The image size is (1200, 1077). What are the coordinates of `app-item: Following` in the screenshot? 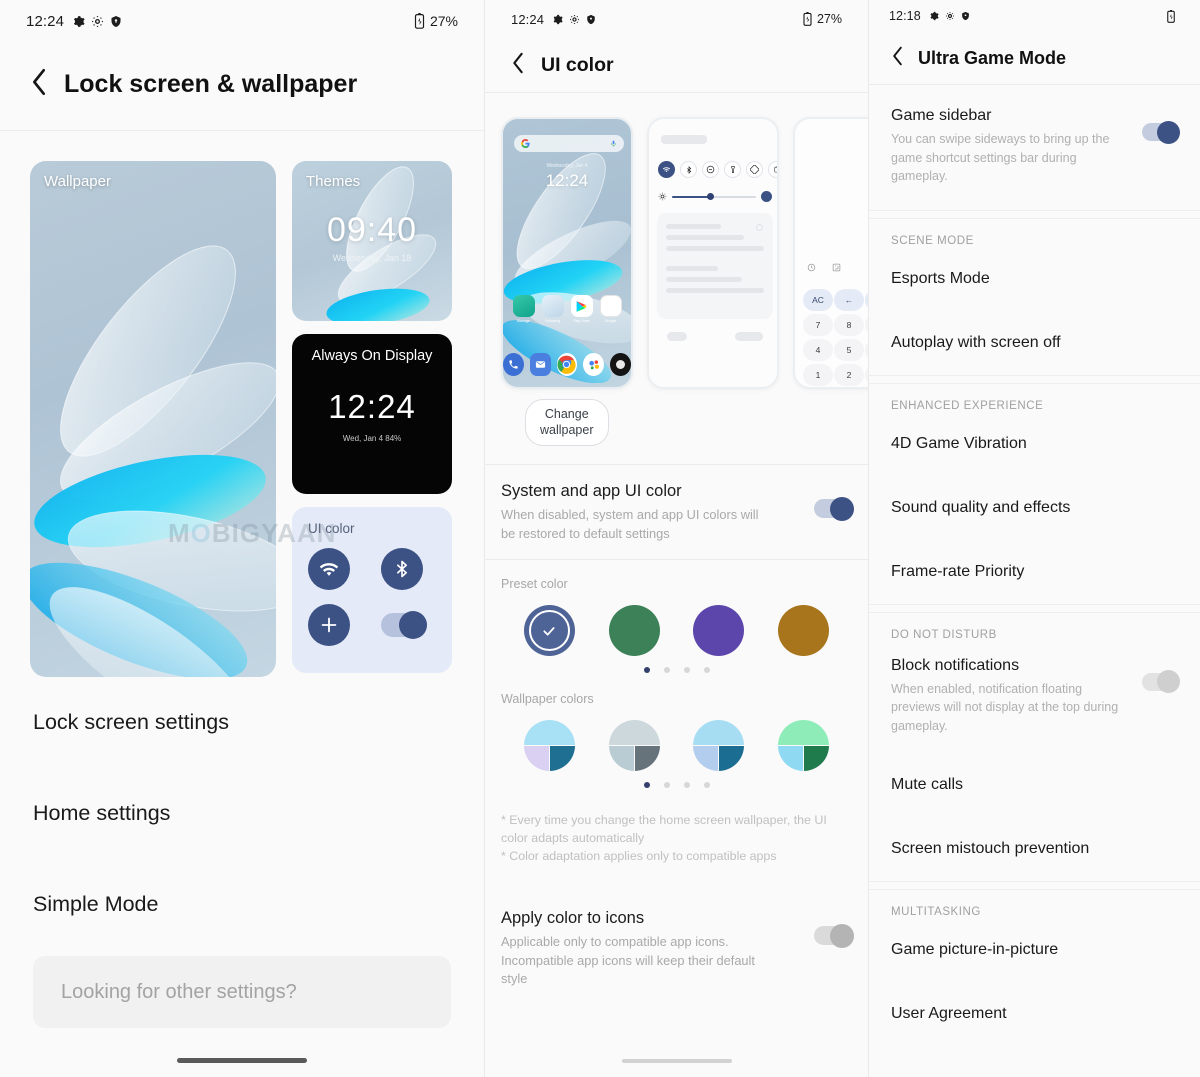 It's located at (552, 309).